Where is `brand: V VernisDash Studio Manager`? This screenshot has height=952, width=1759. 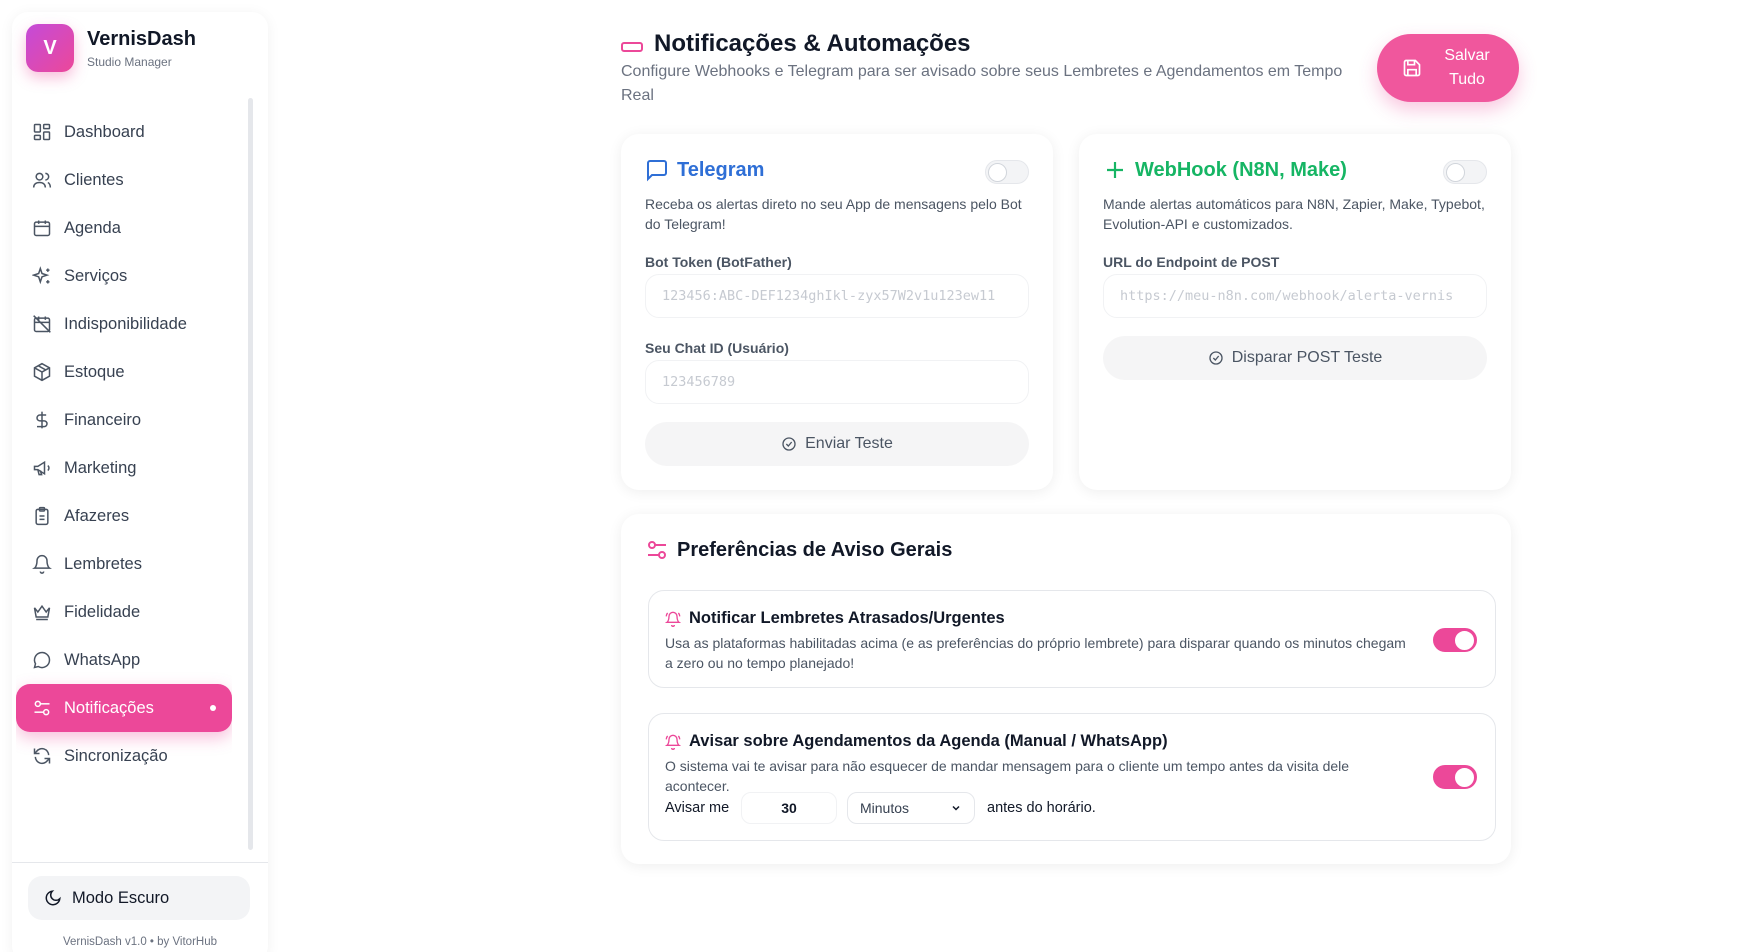 brand: V VernisDash Studio Manager is located at coordinates (111, 48).